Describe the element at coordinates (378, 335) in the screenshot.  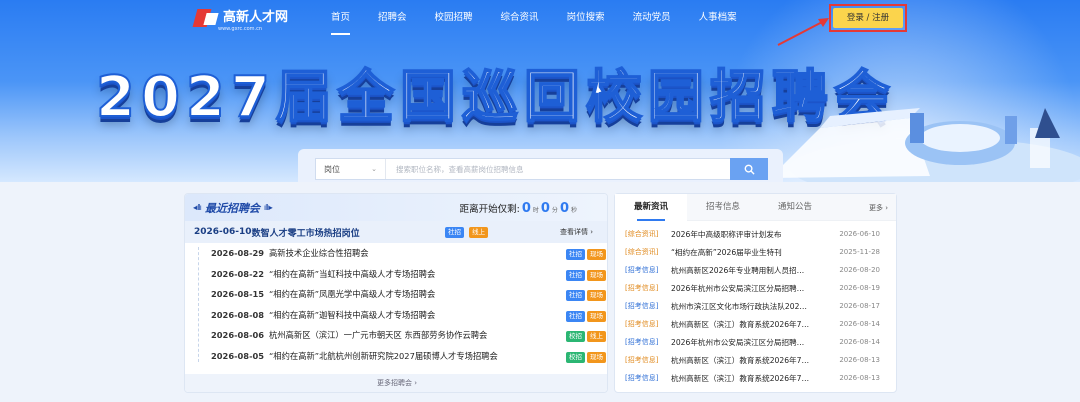
I see `fair-name: 杭州高新区（滨江）一广元市朝天区 东西部劳务协作云聘会` at that location.